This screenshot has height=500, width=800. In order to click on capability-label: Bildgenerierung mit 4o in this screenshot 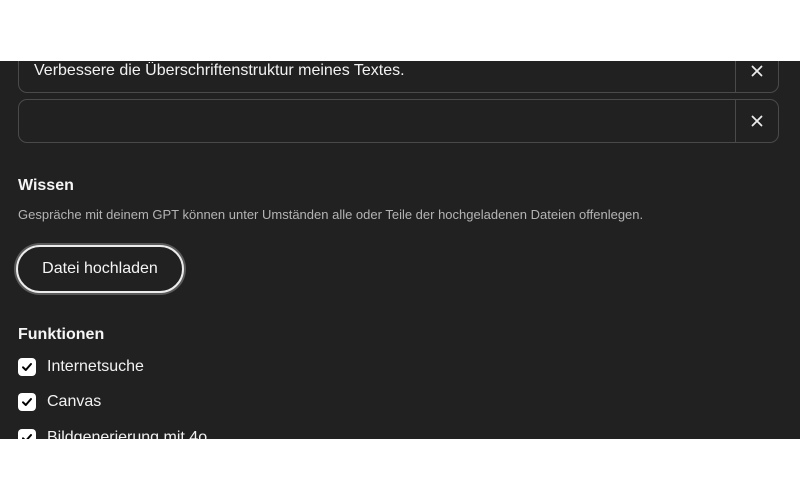, I will do `click(127, 434)`.